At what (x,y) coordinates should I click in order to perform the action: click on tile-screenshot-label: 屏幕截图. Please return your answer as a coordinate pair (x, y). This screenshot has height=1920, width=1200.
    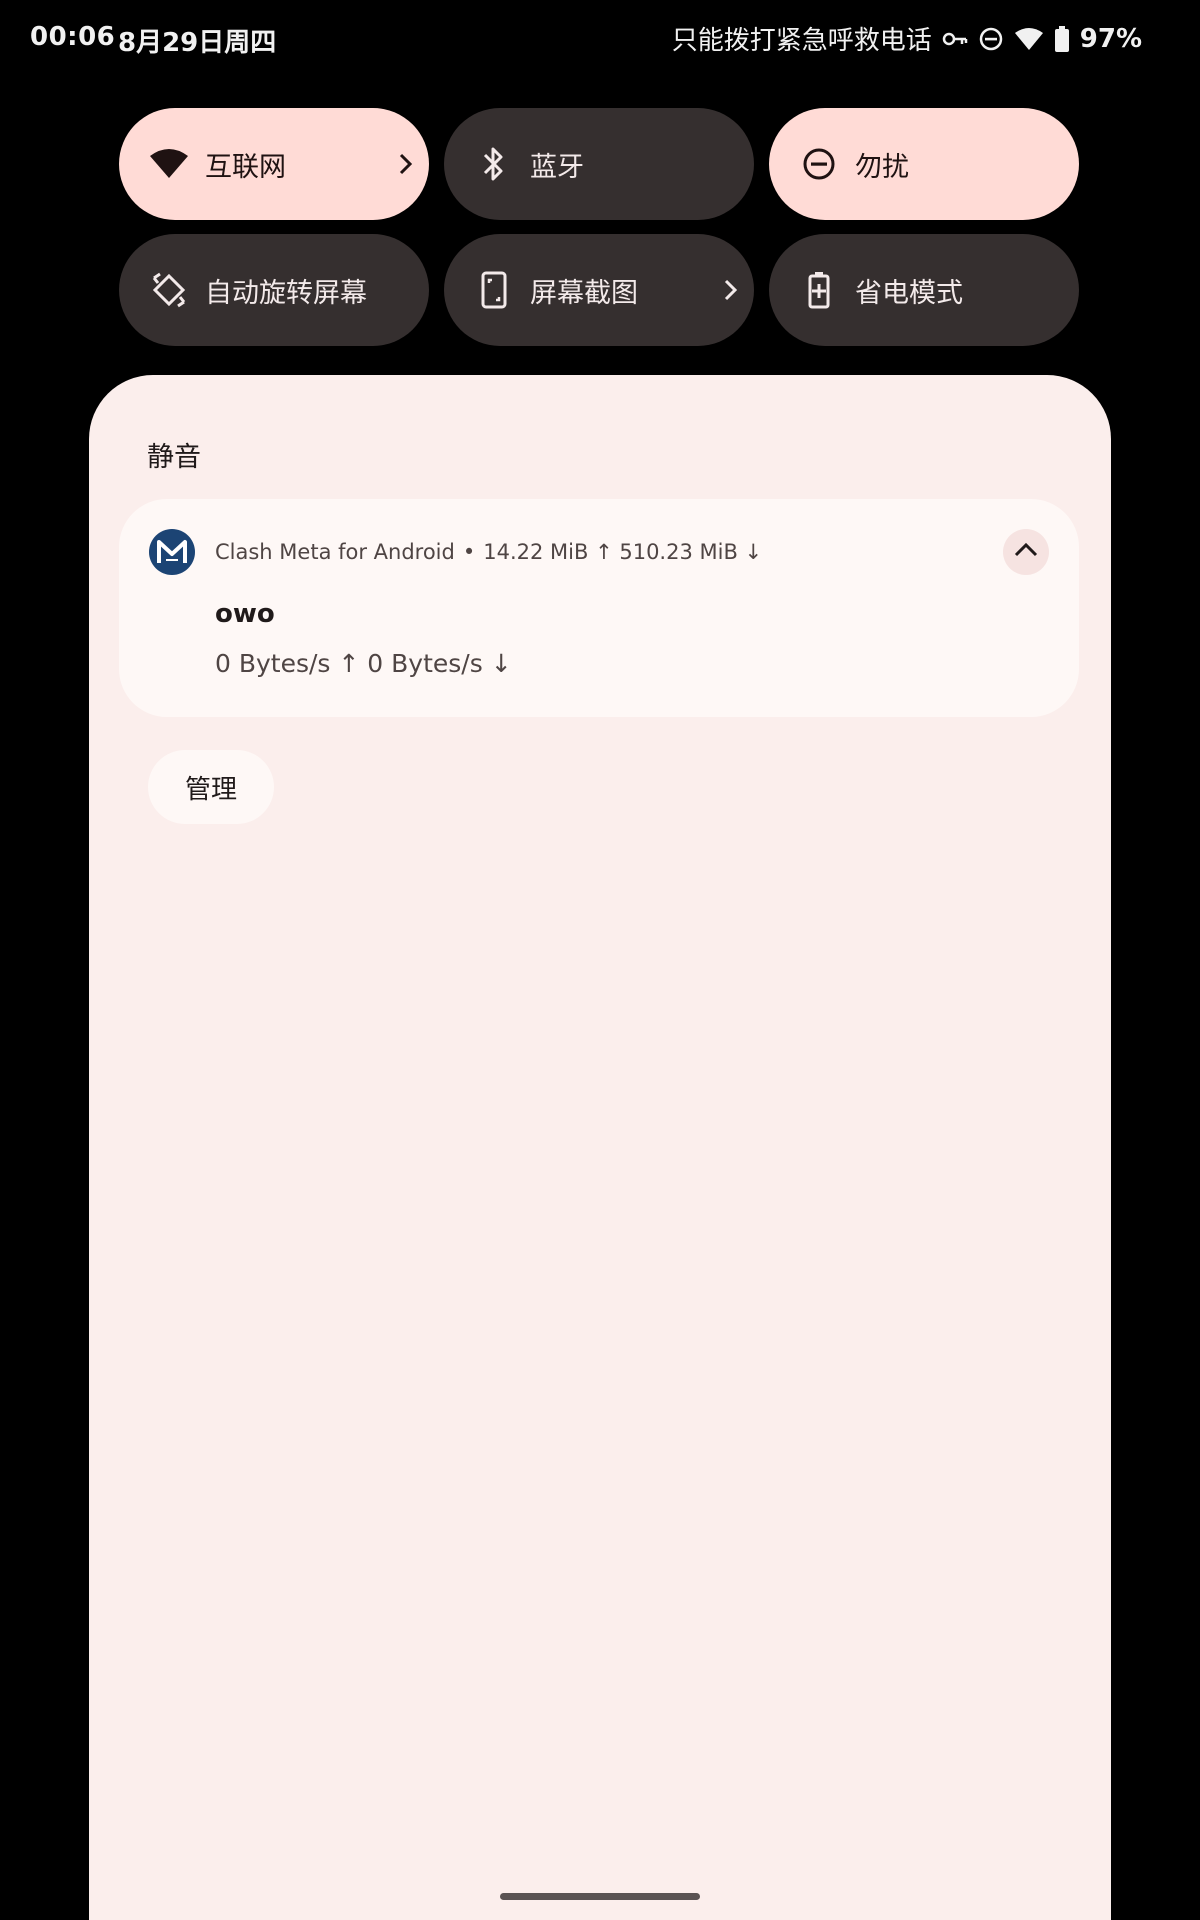
    Looking at the image, I should click on (584, 293).